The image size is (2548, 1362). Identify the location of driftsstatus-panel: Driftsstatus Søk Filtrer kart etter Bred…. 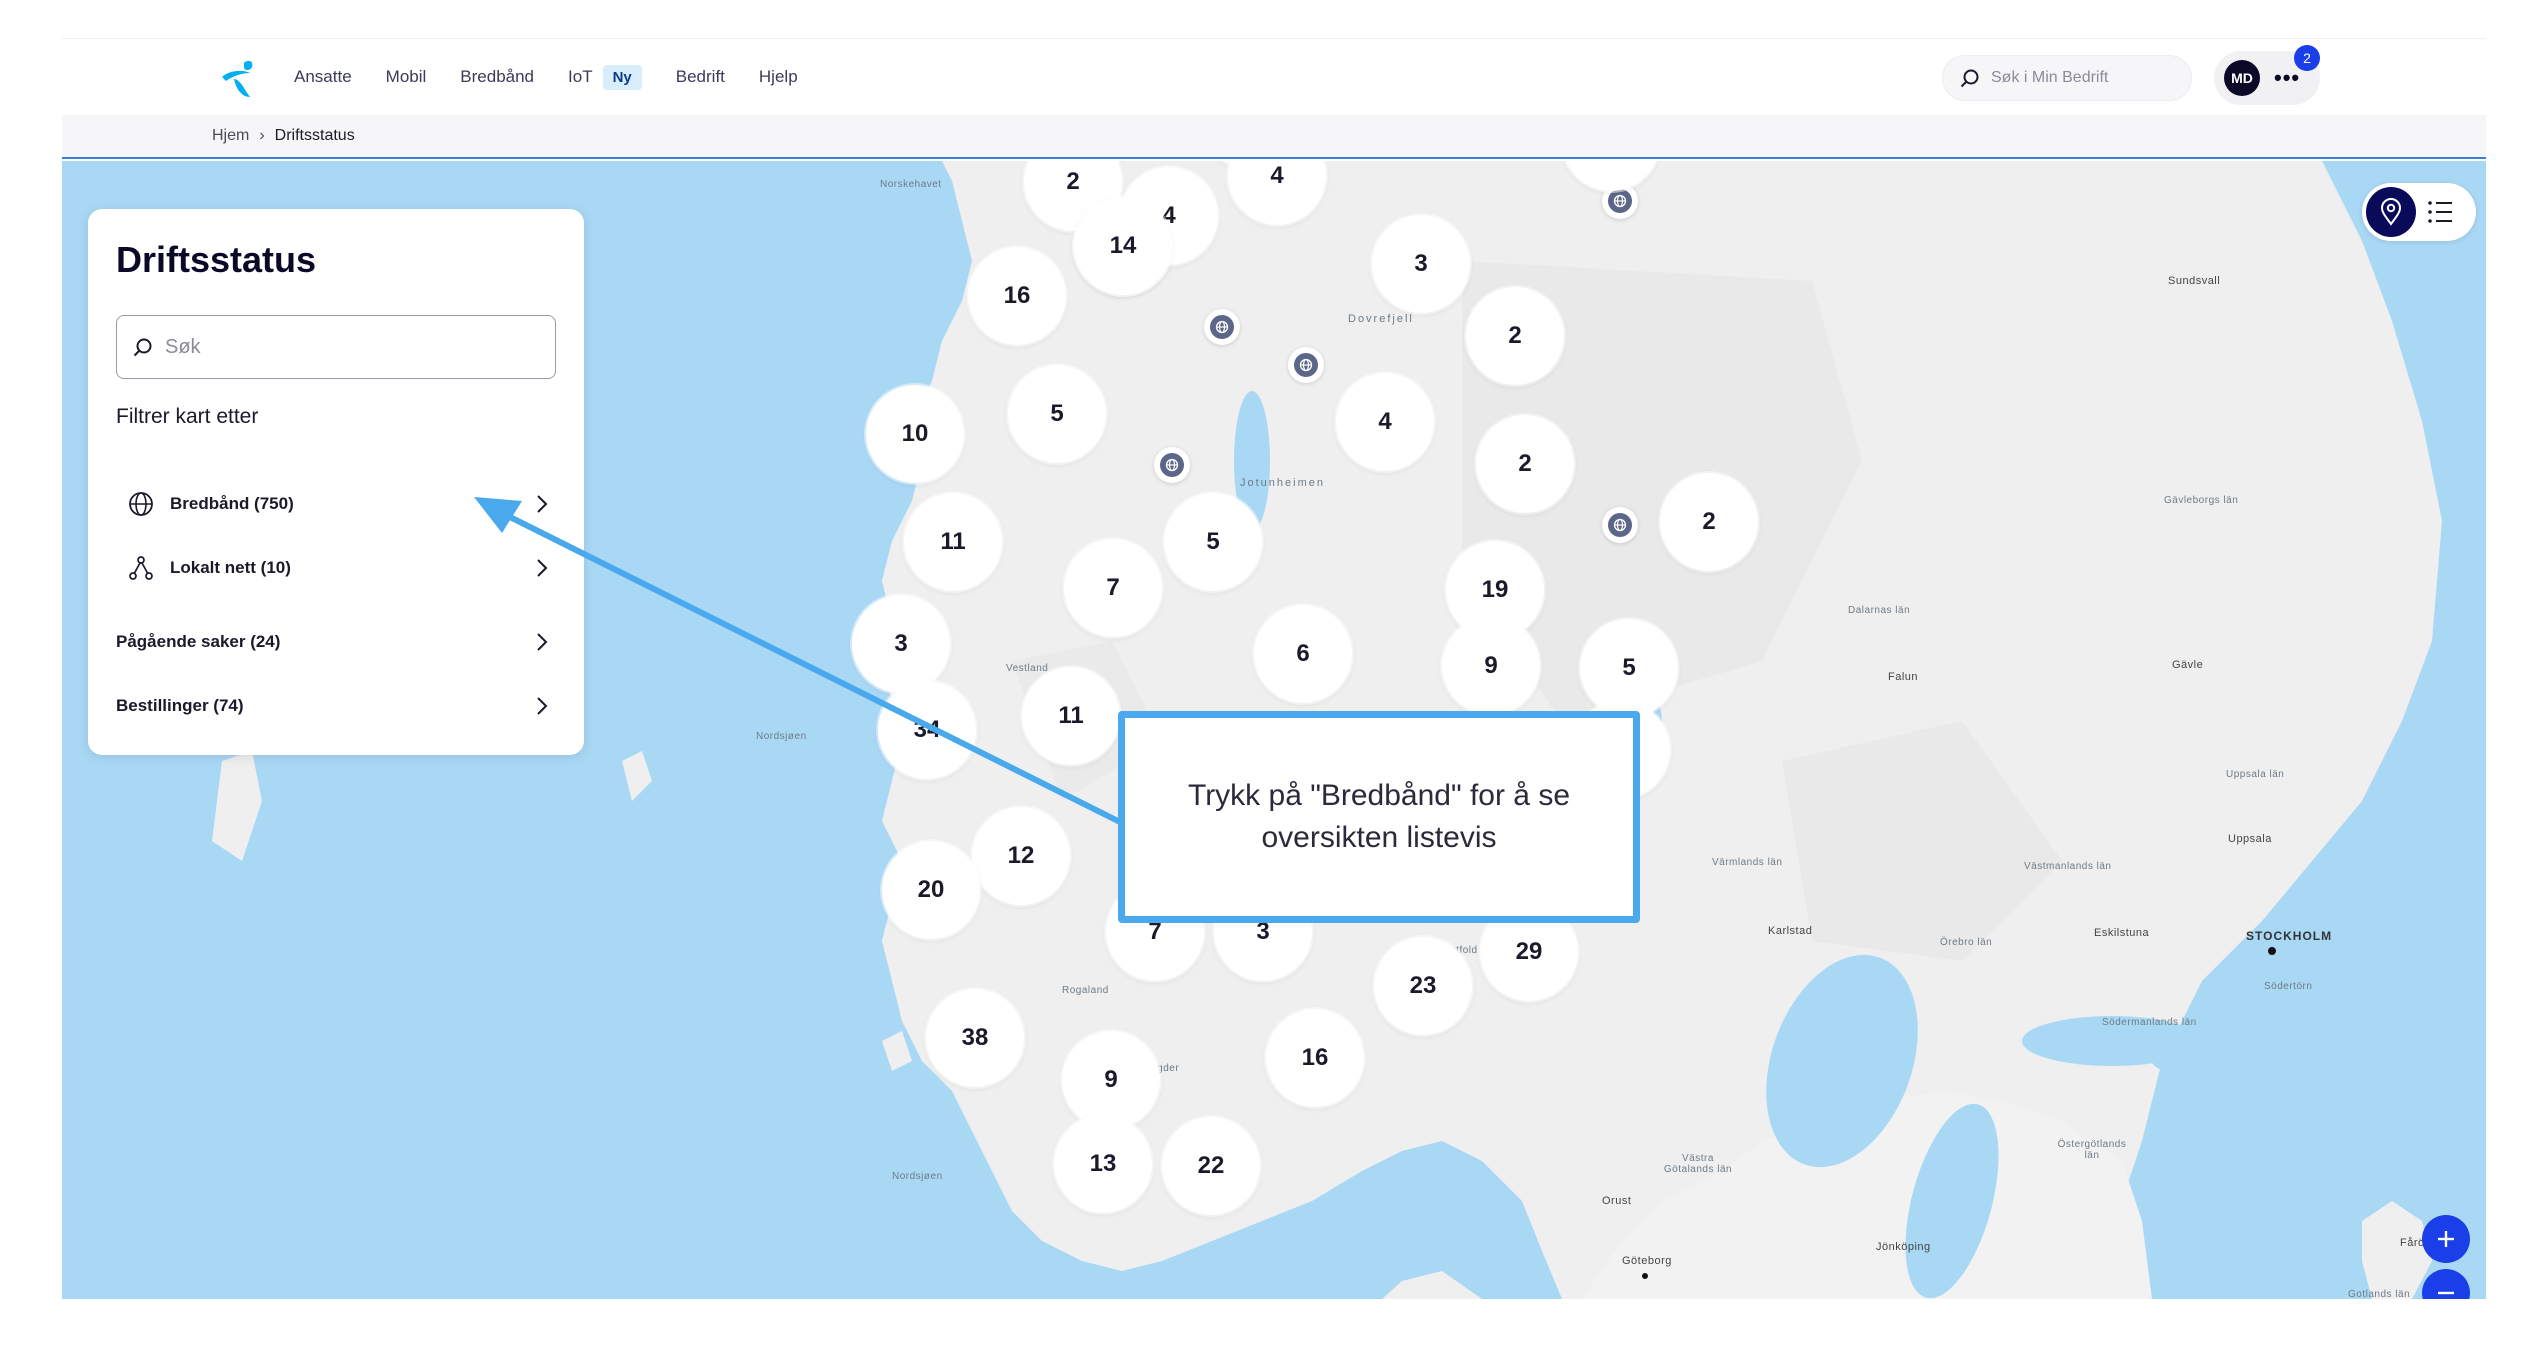
(336, 482).